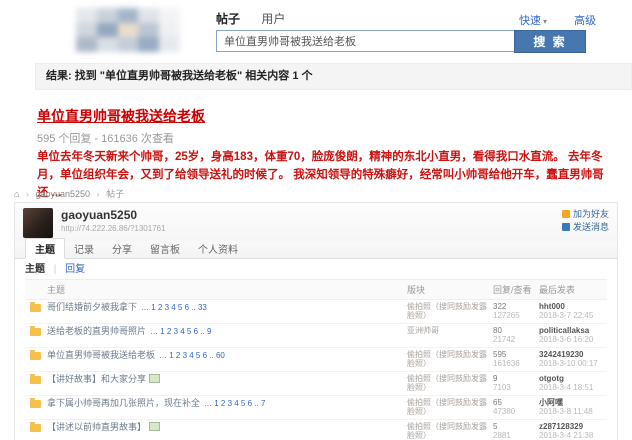 Image resolution: width=632 pixels, height=440 pixels. What do you see at coordinates (316, 194) in the screenshot?
I see `breadcrumb: ⌂ › gaoyuan5250 › 帖子` at bounding box center [316, 194].